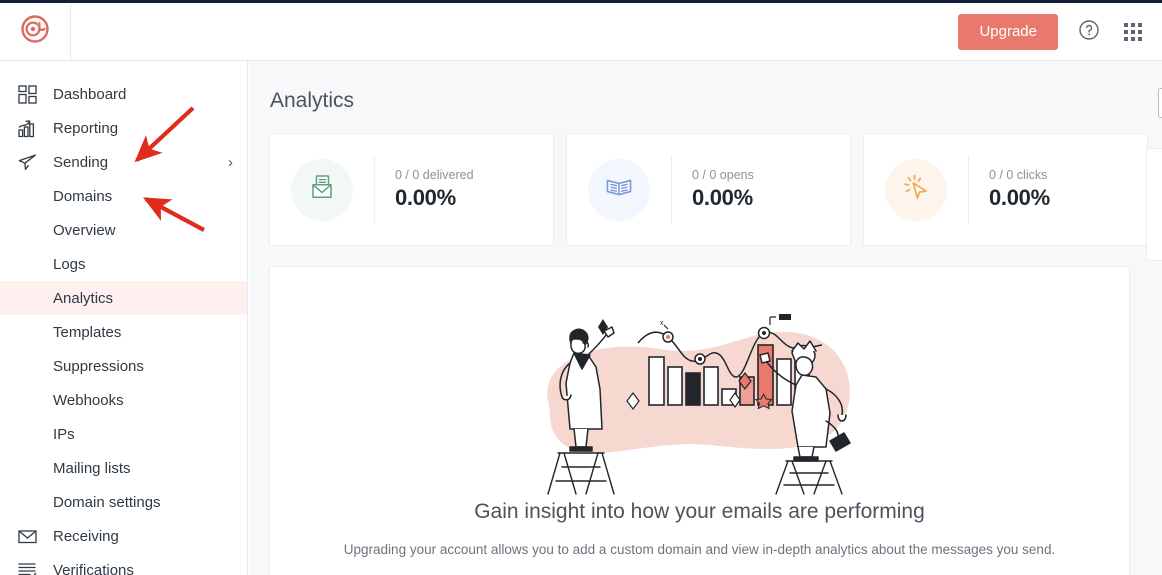 This screenshot has width=1162, height=575. Describe the element at coordinates (123, 298) in the screenshot. I see `sidebar-item-analytics: Analytics` at that location.